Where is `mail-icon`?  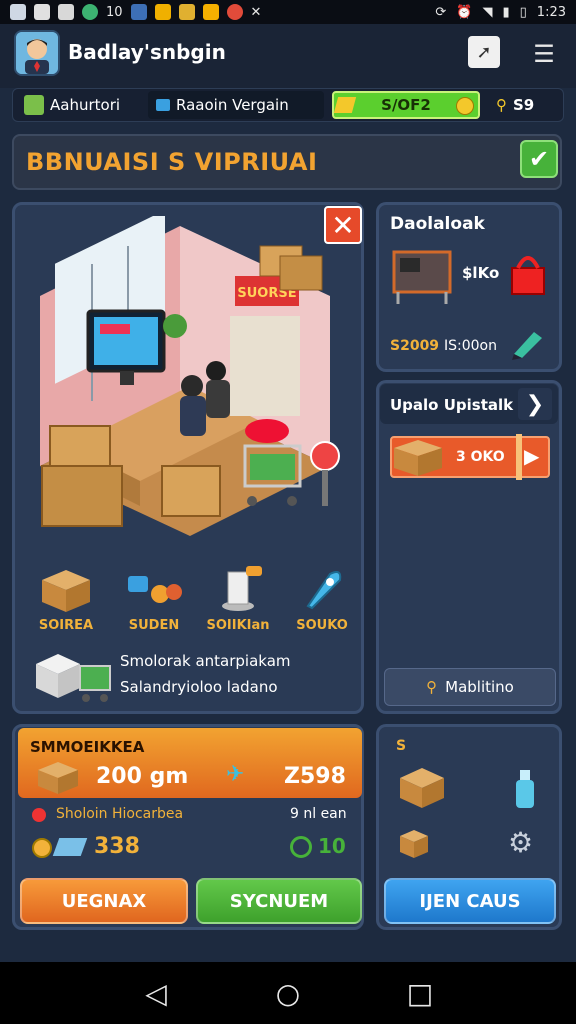 mail-icon is located at coordinates (42, 12).